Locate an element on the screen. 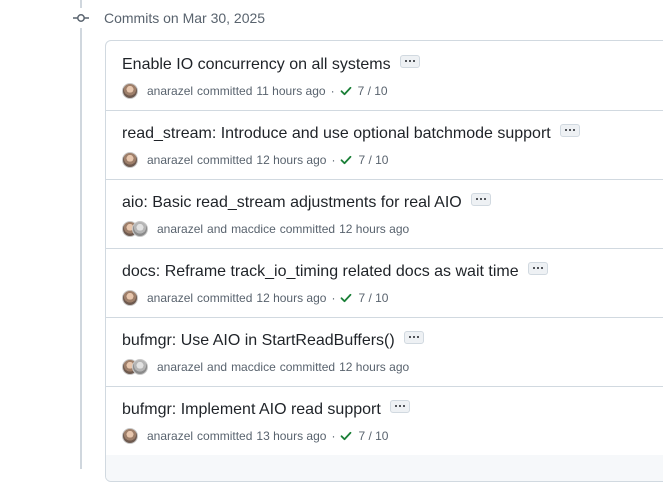 The width and height of the screenshot is (663, 482). git-commit-icon is located at coordinates (81, 18).